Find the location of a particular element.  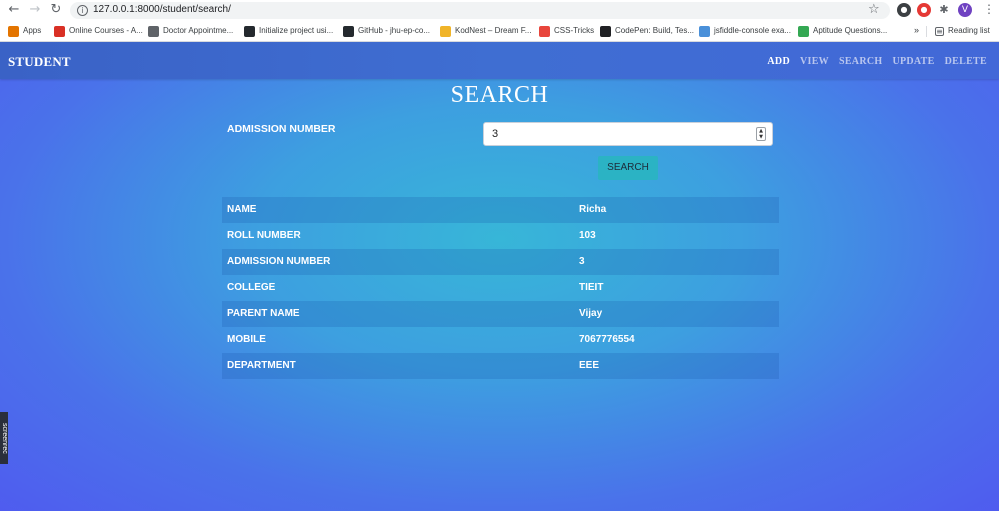

field-label: PARENT NAME is located at coordinates (263, 313).